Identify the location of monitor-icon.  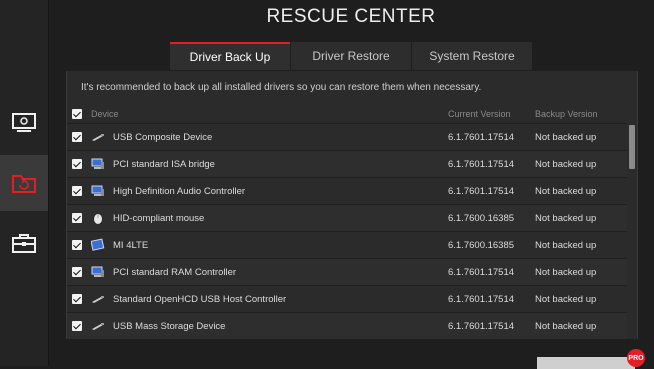
(24, 123).